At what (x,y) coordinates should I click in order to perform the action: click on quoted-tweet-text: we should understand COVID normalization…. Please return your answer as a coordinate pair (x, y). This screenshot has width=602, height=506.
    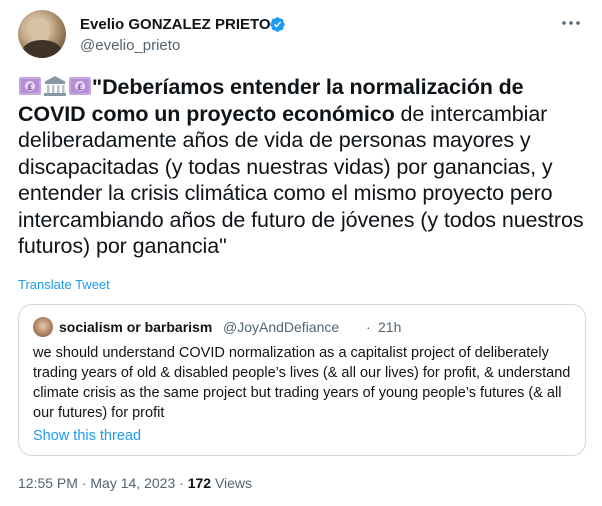
    Looking at the image, I should click on (302, 383).